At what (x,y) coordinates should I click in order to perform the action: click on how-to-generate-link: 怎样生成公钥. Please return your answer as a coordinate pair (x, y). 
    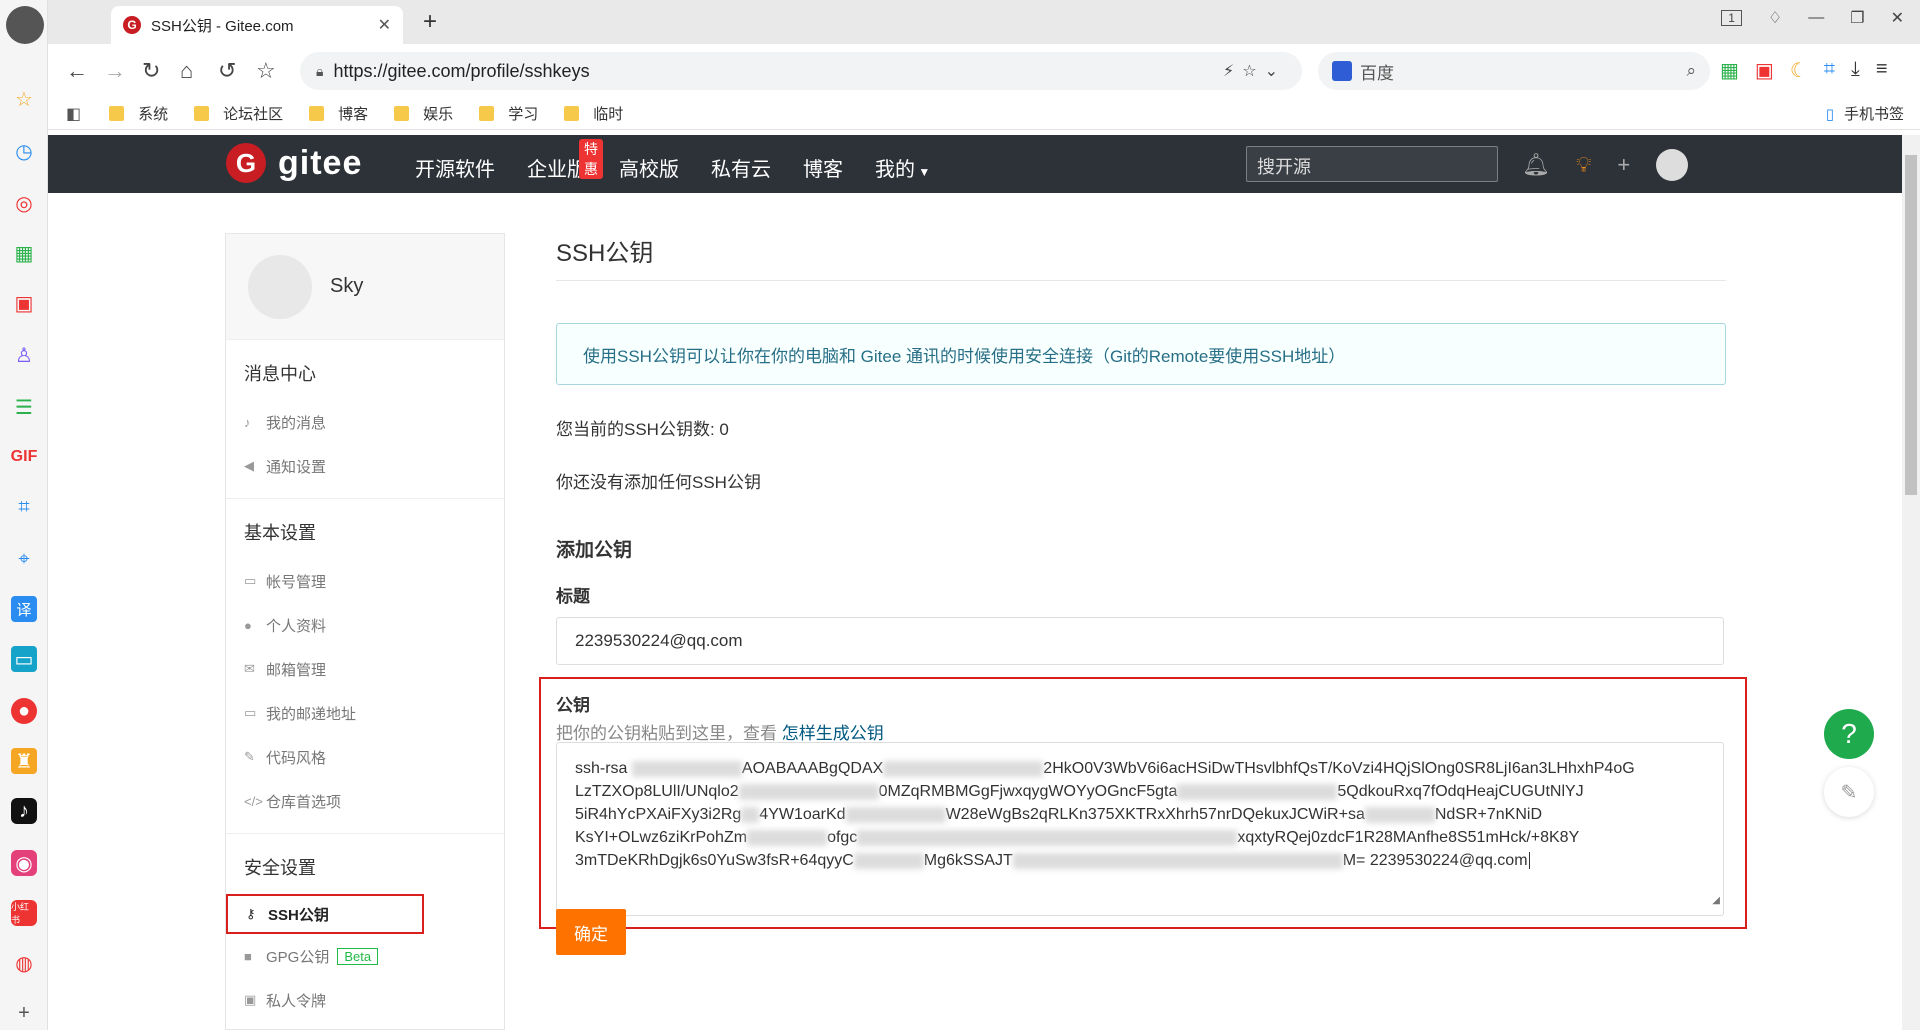
    Looking at the image, I should click on (833, 733).